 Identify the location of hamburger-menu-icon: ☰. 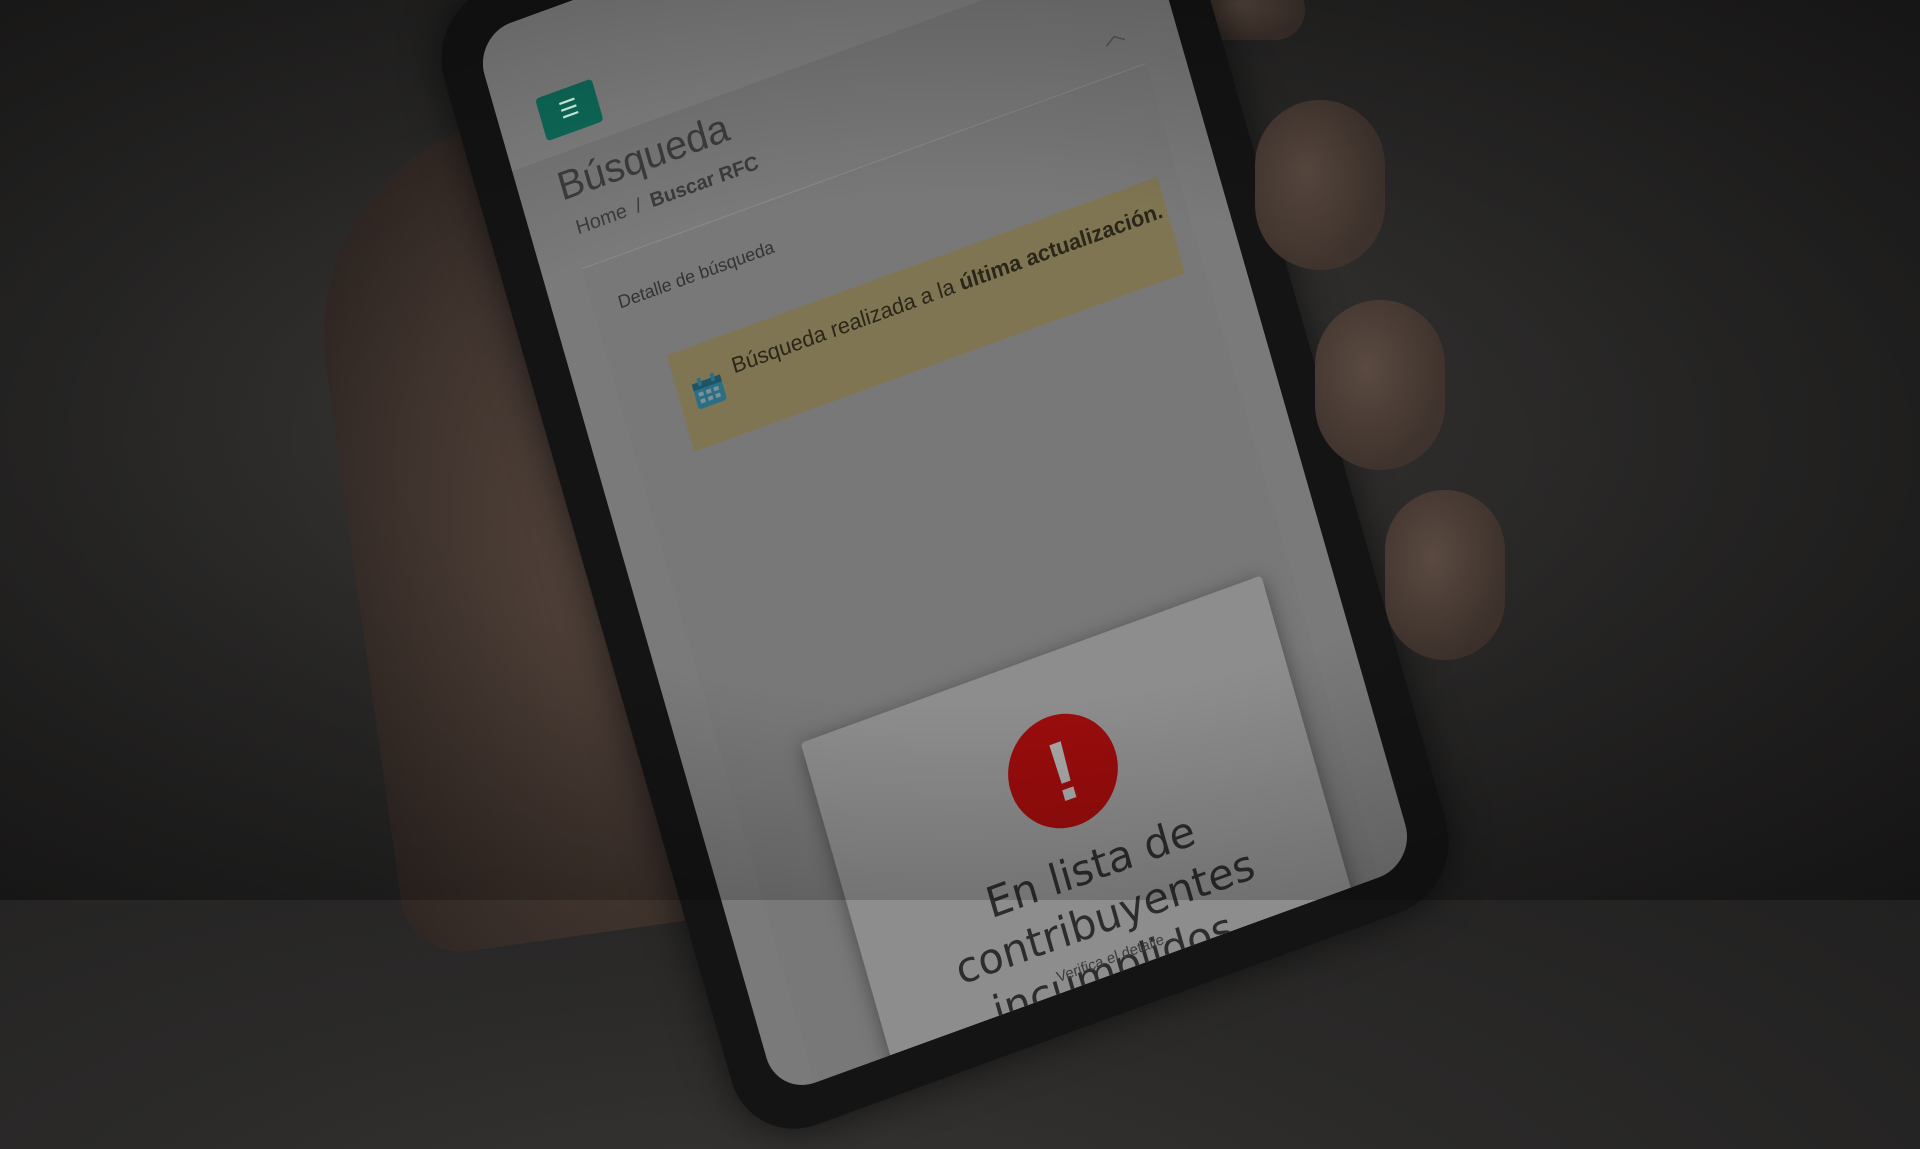
(569, 110).